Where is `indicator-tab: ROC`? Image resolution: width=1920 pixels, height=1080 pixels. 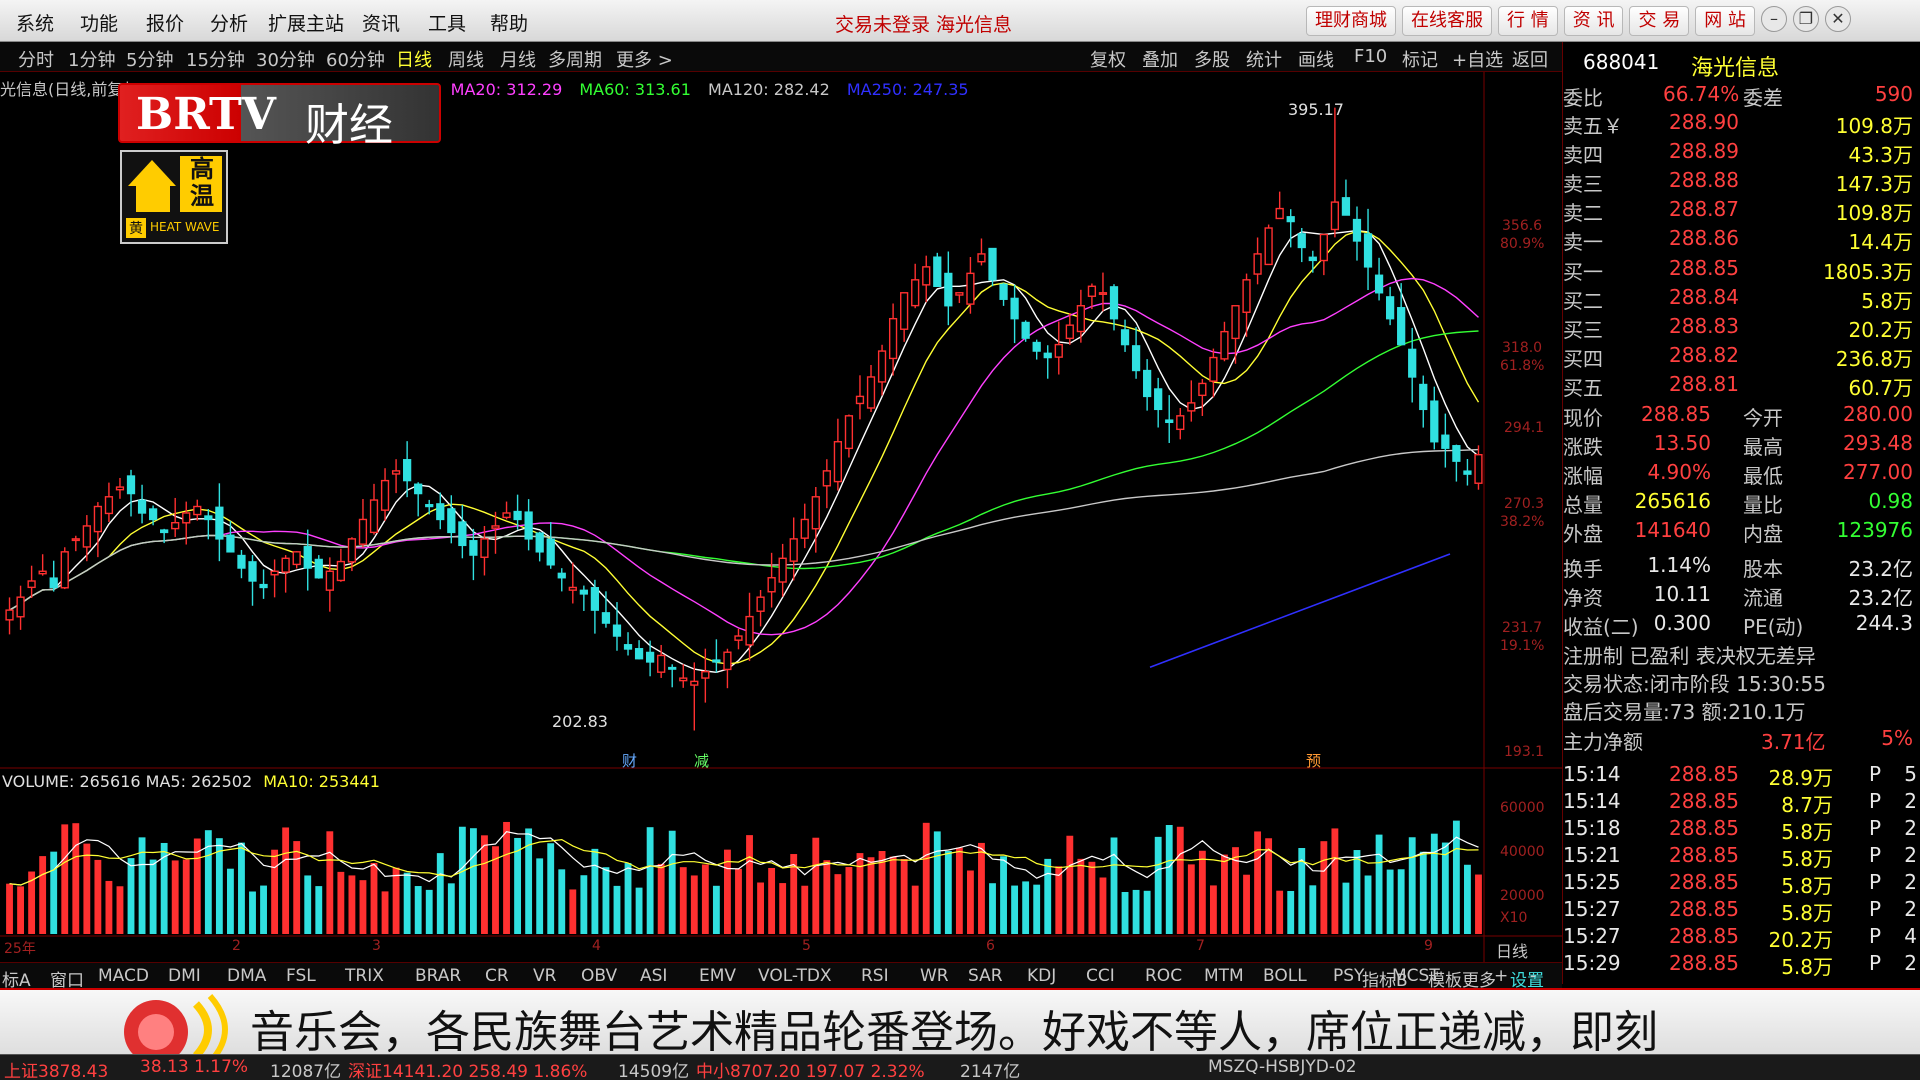 indicator-tab: ROC is located at coordinates (1163, 976).